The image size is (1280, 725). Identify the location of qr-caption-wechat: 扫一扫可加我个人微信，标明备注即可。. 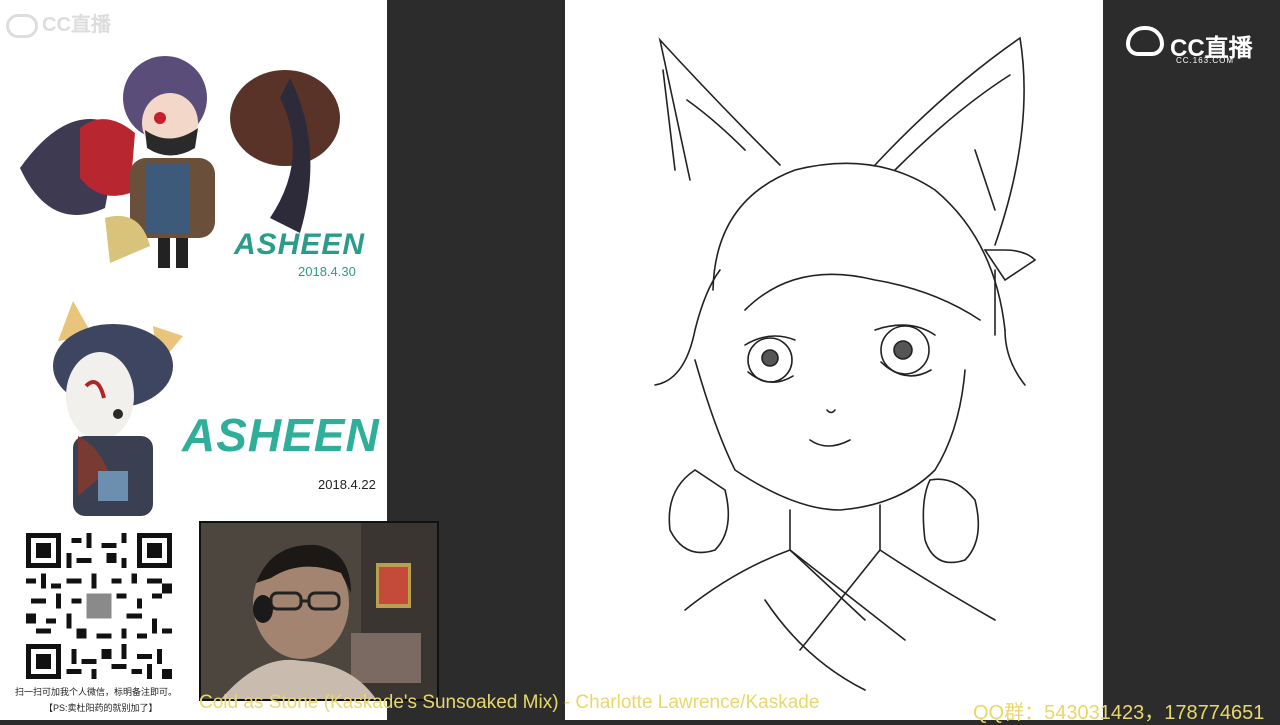
(96, 692).